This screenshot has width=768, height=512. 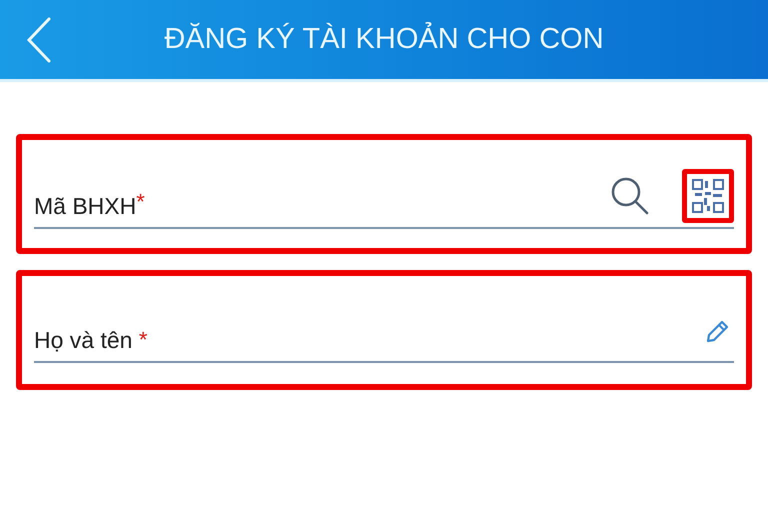 What do you see at coordinates (85, 206) in the screenshot?
I see `field-label: Mã BHXH` at bounding box center [85, 206].